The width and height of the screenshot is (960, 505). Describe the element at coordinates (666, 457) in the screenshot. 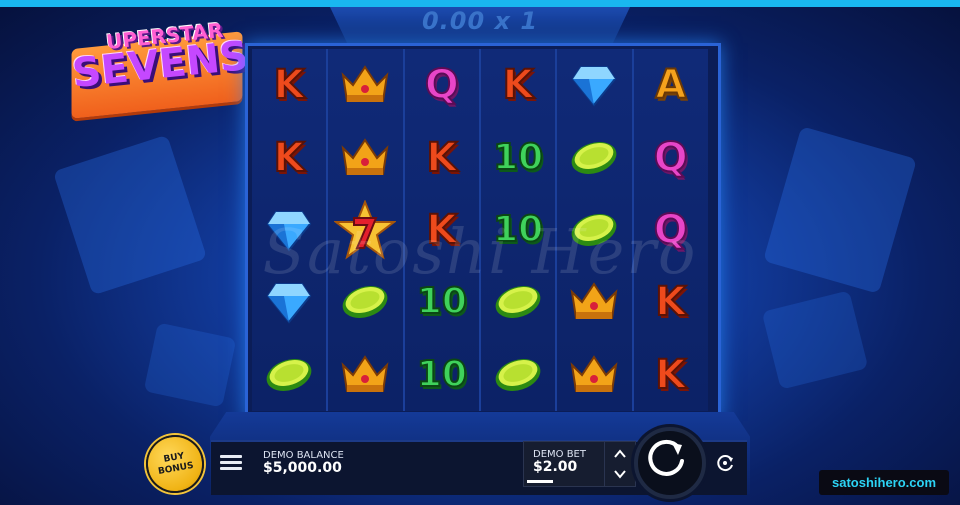

I see `spin-arrow-icon` at that location.